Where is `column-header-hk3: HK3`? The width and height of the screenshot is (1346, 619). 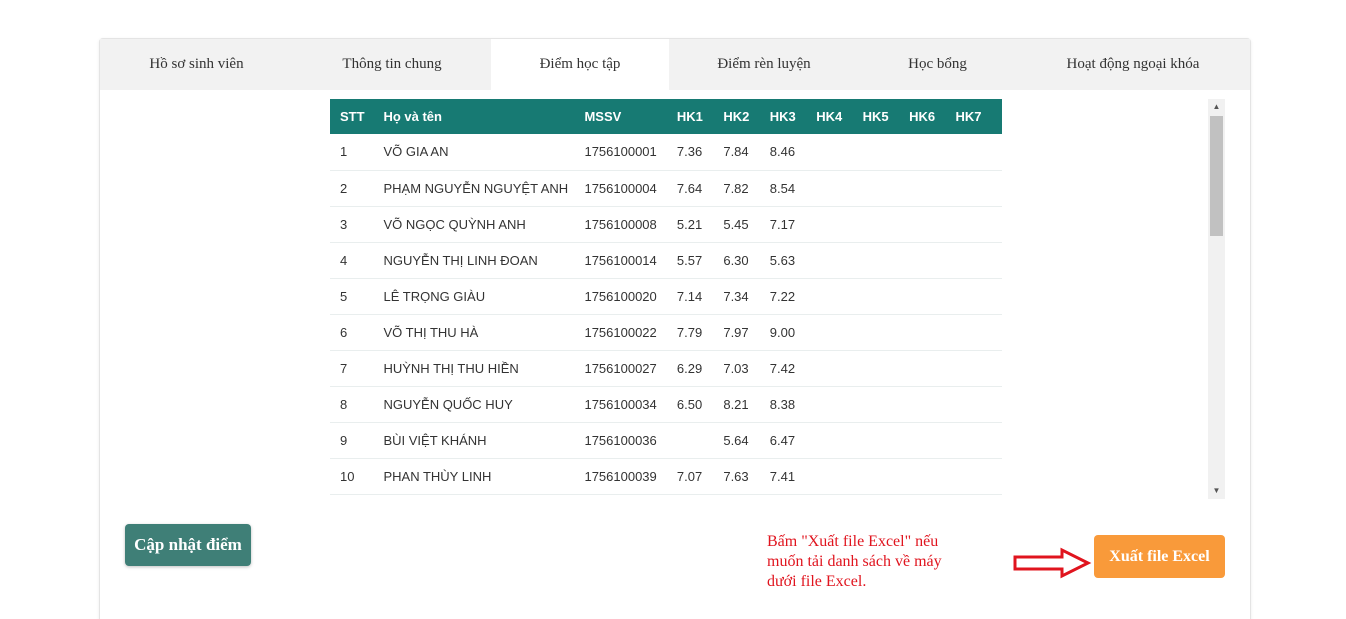
column-header-hk3: HK3 is located at coordinates (782, 116).